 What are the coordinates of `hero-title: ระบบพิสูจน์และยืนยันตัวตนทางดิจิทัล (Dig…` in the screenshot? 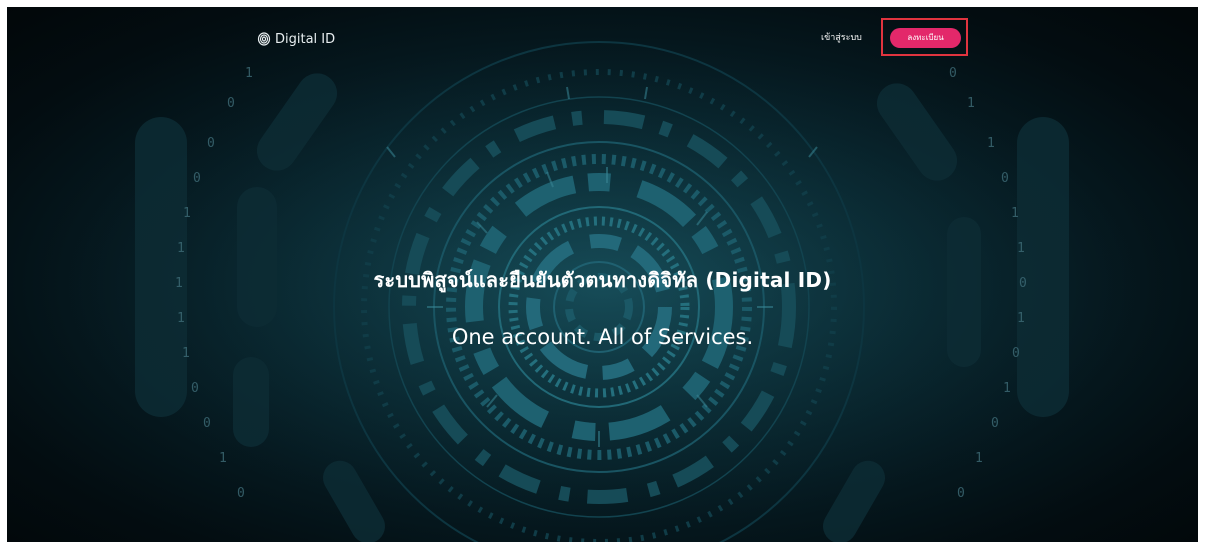 It's located at (602, 280).